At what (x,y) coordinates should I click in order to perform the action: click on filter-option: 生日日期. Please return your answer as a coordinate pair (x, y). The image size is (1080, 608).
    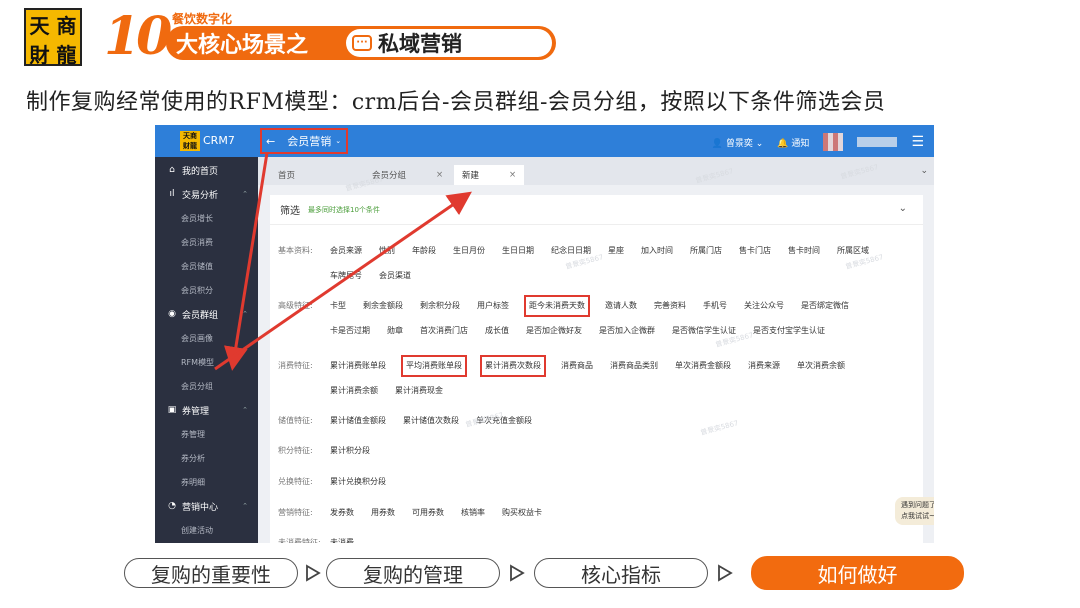
    Looking at the image, I should click on (518, 251).